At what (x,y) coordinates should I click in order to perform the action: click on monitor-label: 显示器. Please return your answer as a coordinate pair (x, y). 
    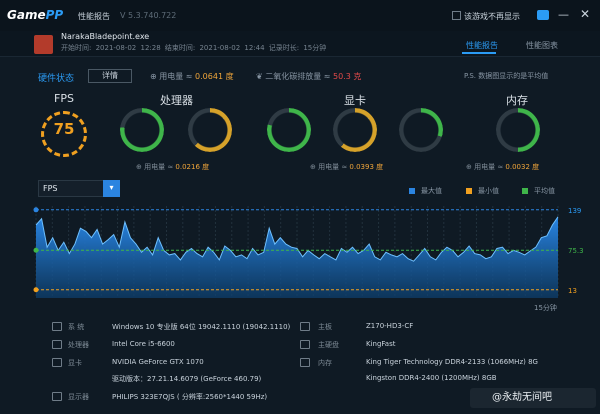
    Looking at the image, I should click on (78, 397).